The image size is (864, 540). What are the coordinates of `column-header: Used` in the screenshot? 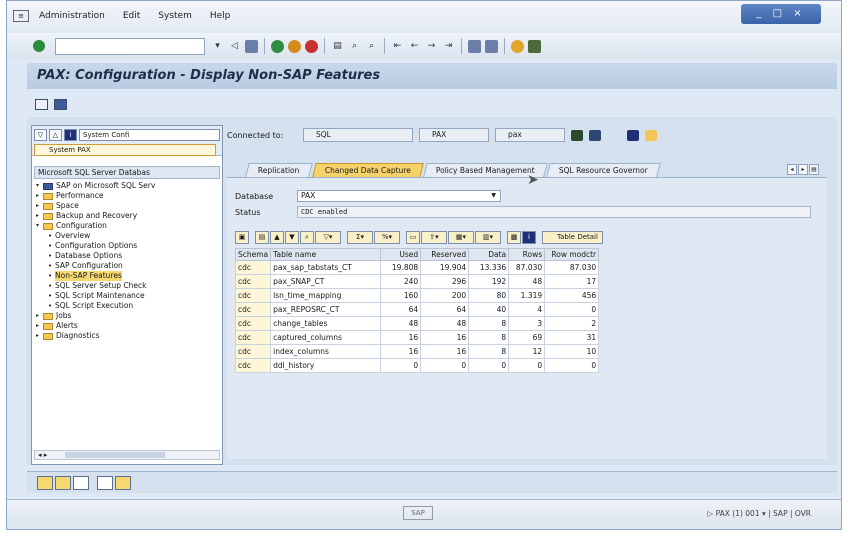 It's located at (401, 254).